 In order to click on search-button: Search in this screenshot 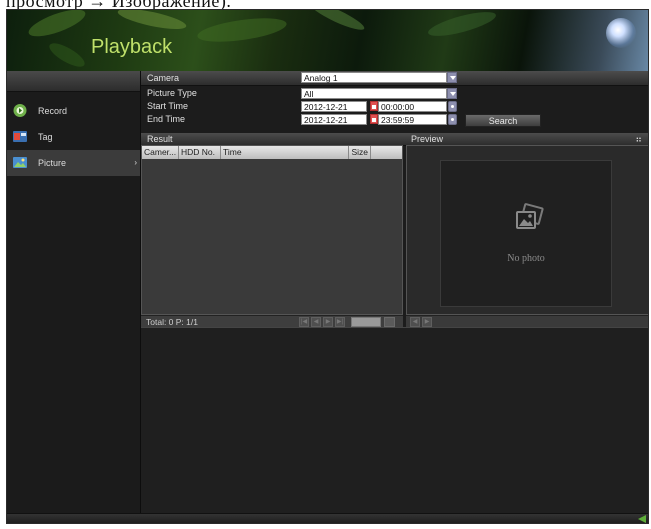, I will do `click(503, 120)`.